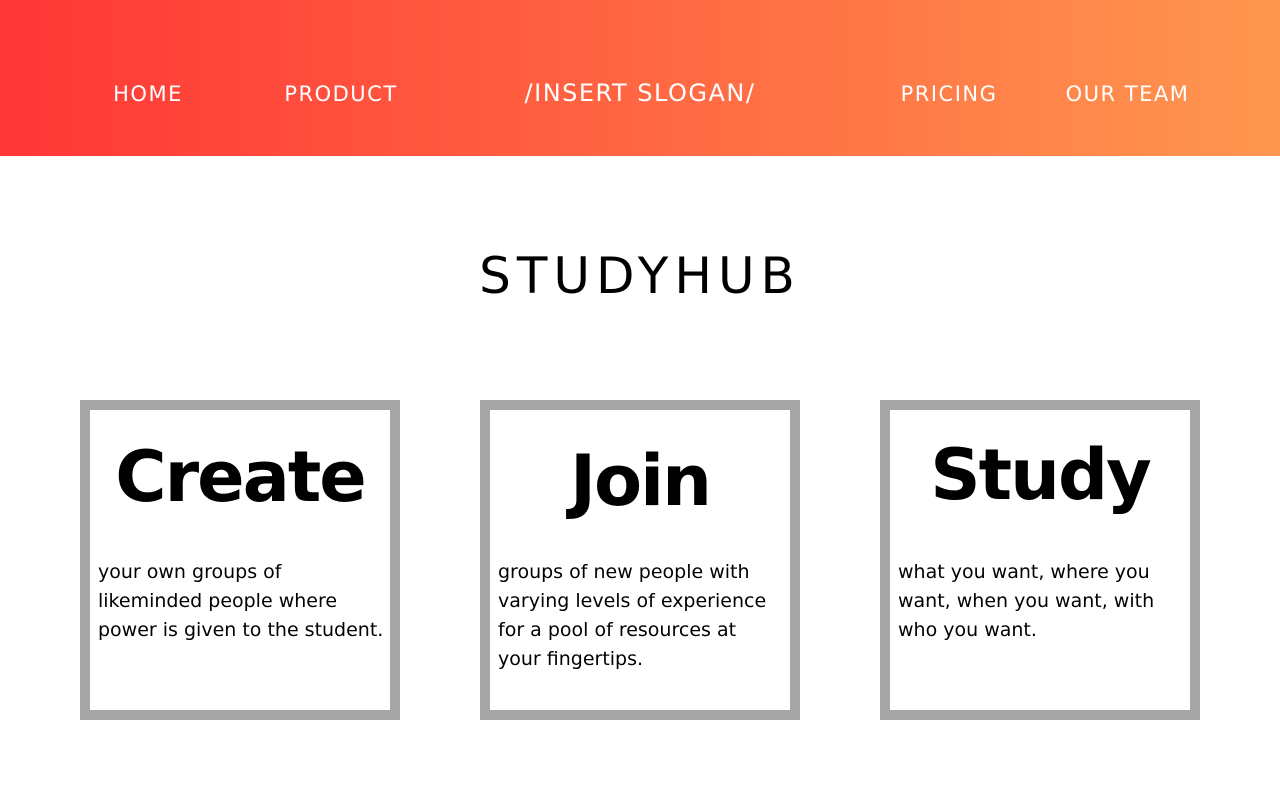 The height and width of the screenshot is (800, 1280). What do you see at coordinates (640, 93) in the screenshot?
I see `slogan-text: /INSERT SLOGAN/` at bounding box center [640, 93].